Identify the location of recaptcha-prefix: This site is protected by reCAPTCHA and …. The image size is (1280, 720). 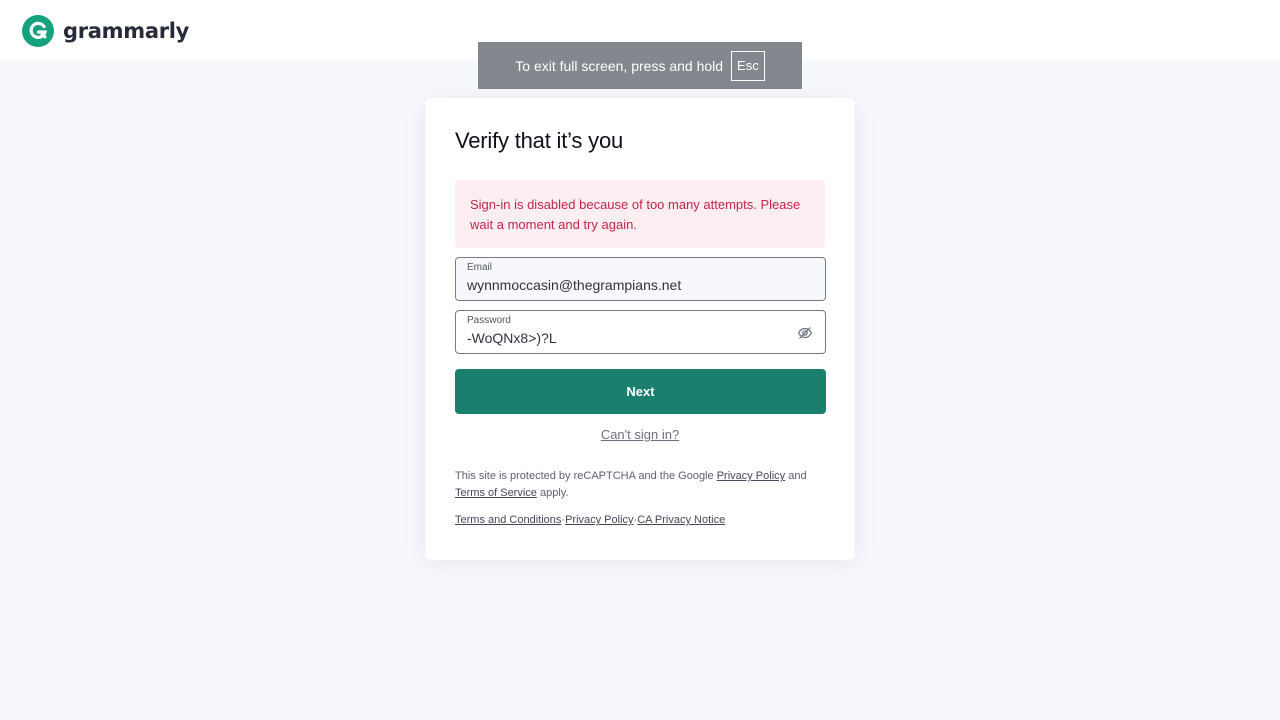
(584, 476).